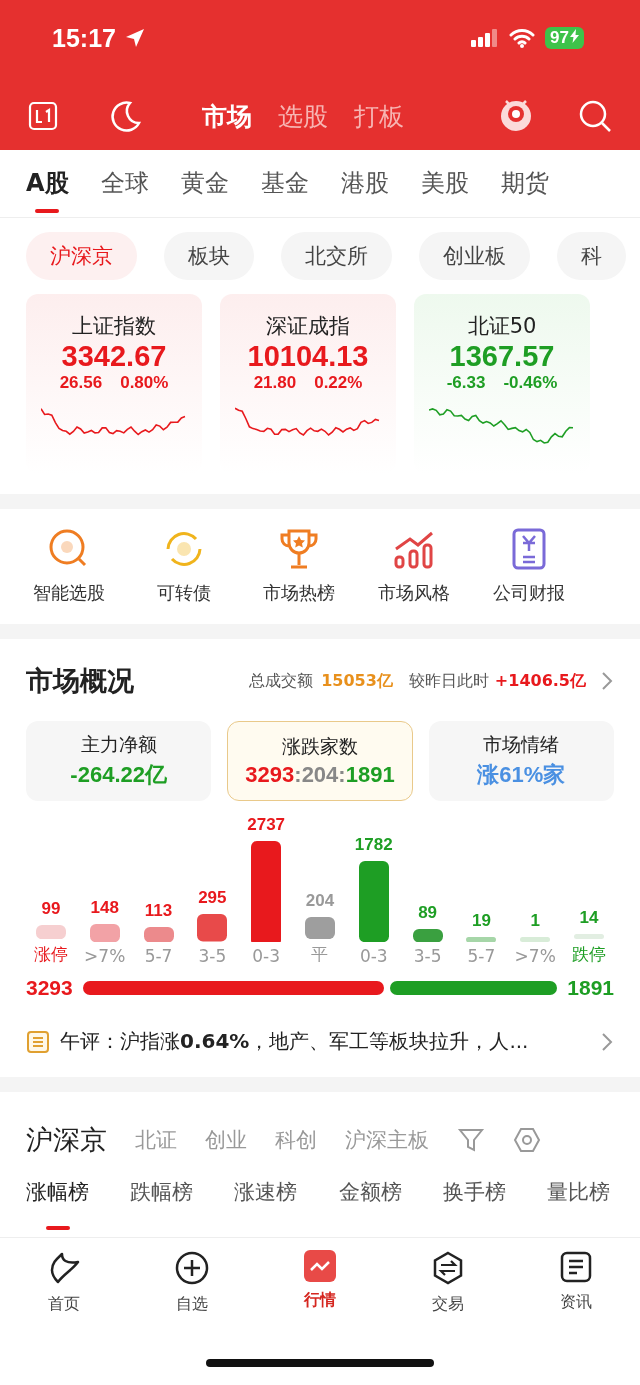 Image resolution: width=640 pixels, height=1385 pixels. Describe the element at coordinates (481, 920) in the screenshot. I see `bar-value: 19` at that location.